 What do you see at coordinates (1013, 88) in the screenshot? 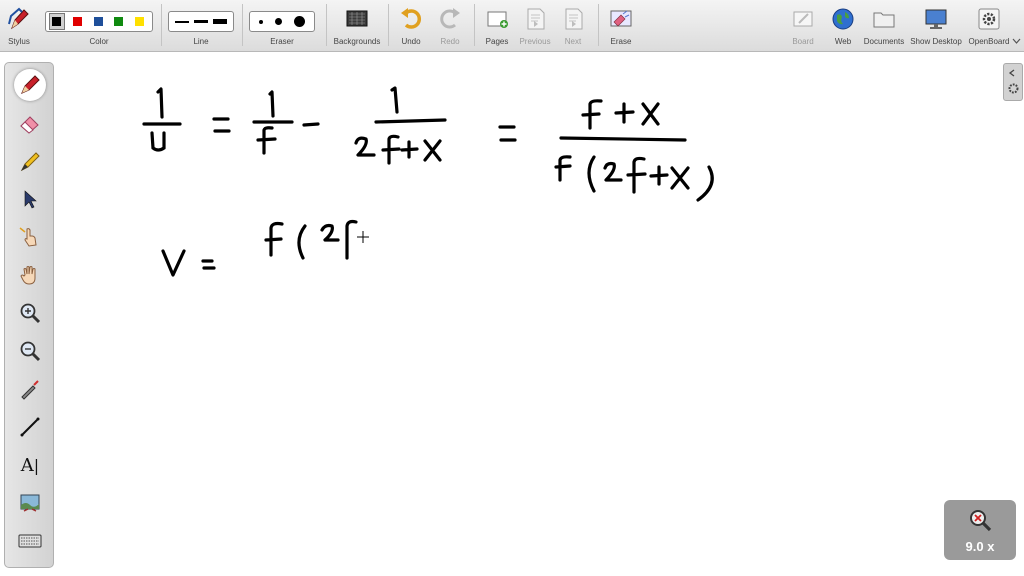
I see `library-gear-icon` at bounding box center [1013, 88].